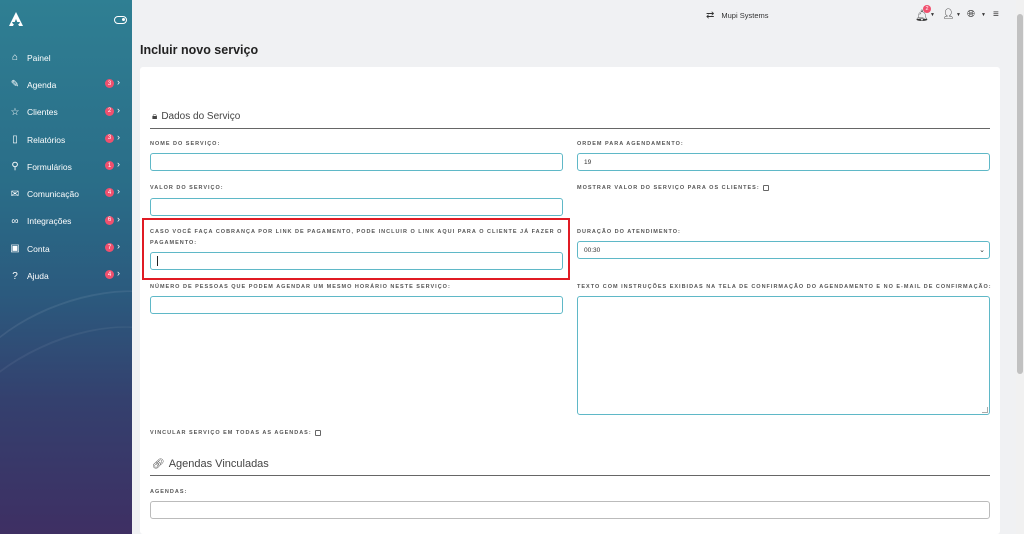 This screenshot has height=534, width=1024. I want to click on help-icon: ?, so click(15, 276).